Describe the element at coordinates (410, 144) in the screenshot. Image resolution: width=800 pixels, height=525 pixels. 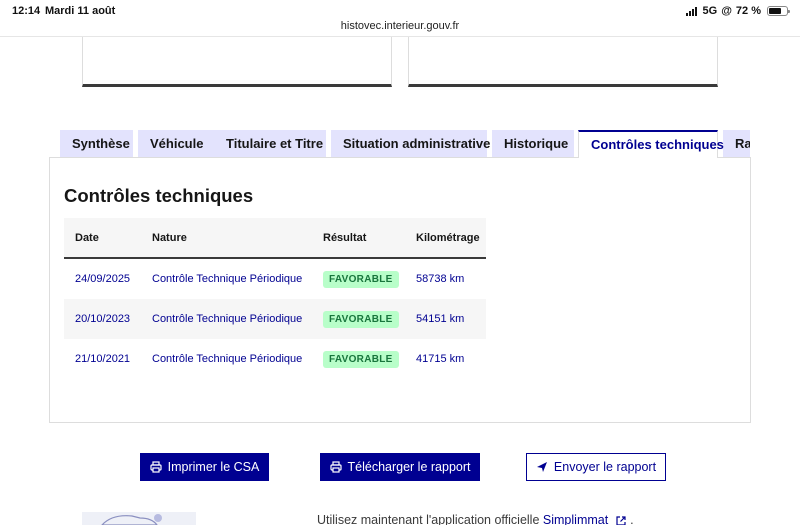
I see `tab-situation-administrative: Situation administrative` at that location.